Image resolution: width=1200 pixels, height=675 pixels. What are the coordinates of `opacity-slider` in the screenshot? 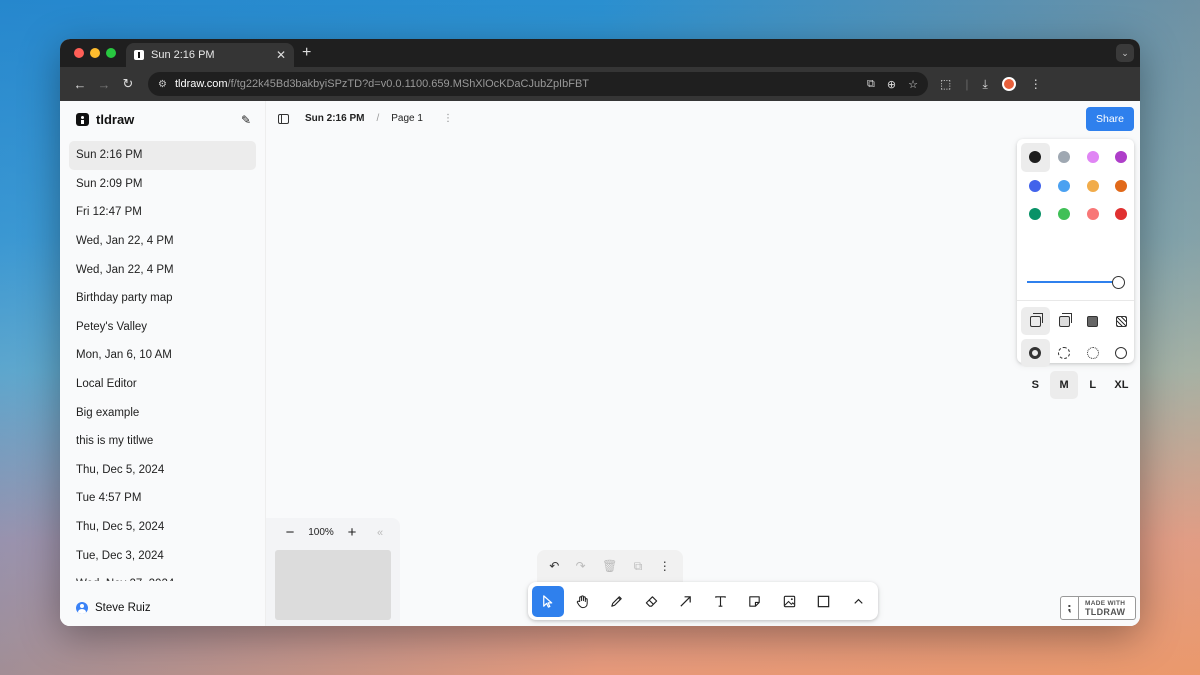 It's located at (1076, 282).